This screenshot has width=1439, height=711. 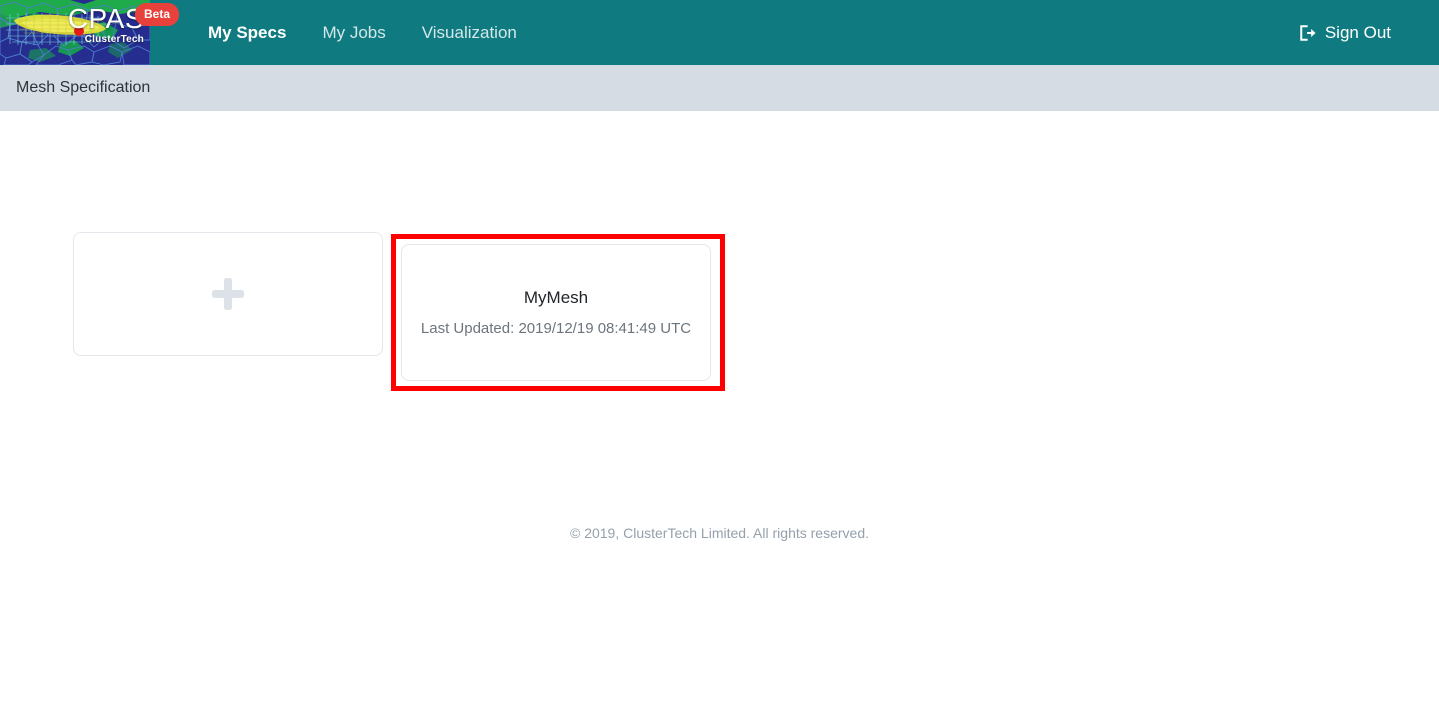 I want to click on main-nav: My Specs My Jobs Visualization, so click(x=362, y=33).